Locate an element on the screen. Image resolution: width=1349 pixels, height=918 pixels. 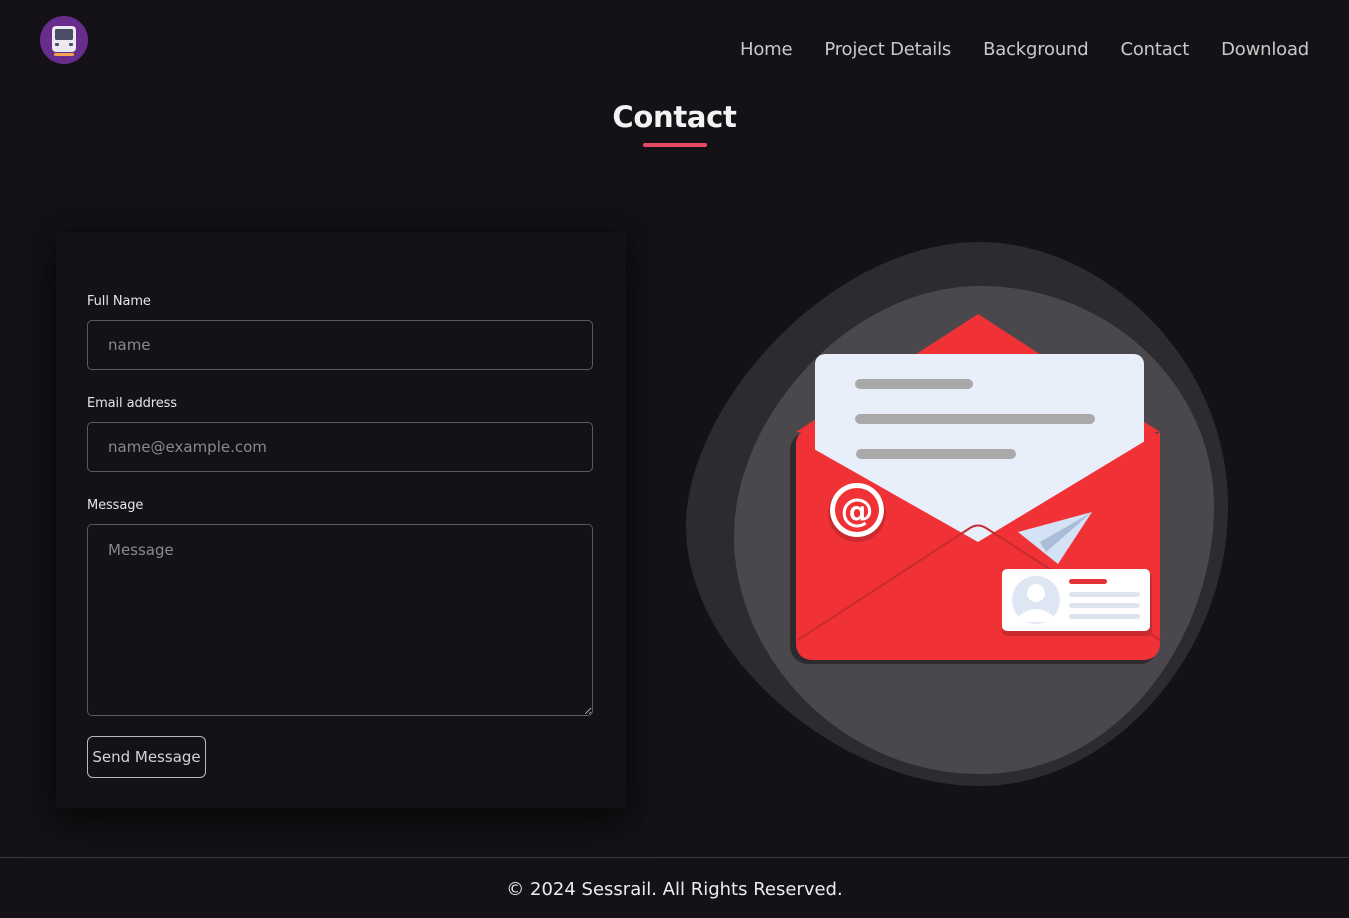
at-symbol: @ is located at coordinates (857, 510).